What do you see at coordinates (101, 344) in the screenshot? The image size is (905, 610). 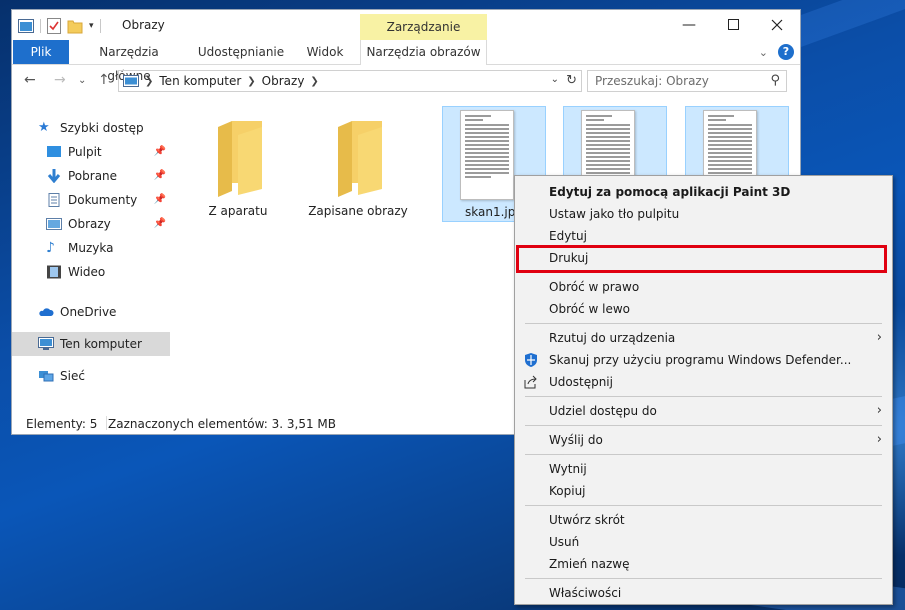 I see `sidebar-item-label: Ten komputer` at bounding box center [101, 344].